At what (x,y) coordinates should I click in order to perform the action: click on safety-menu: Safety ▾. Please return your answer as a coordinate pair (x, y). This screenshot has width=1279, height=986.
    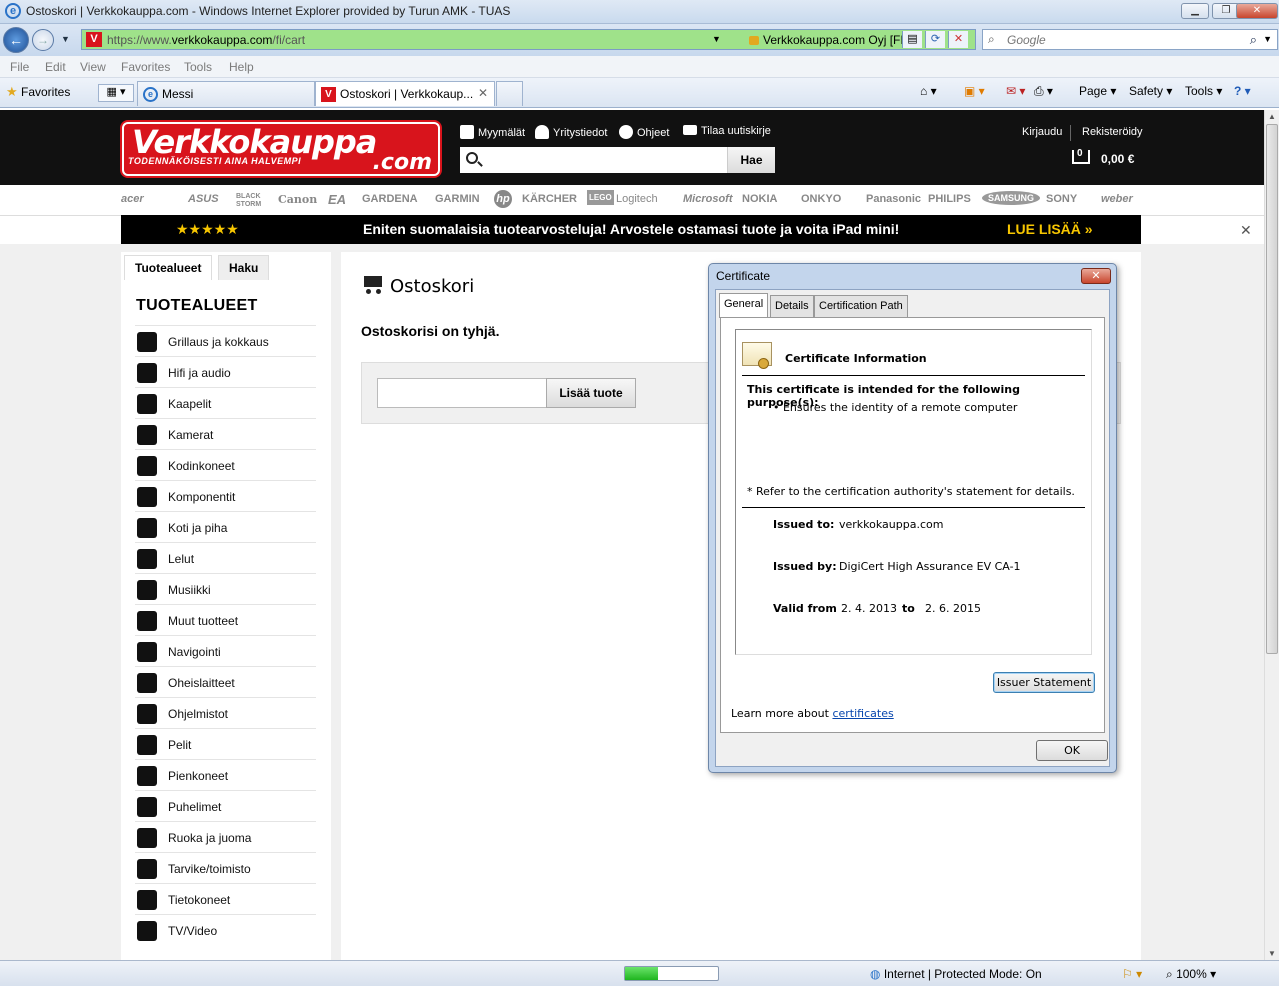
    Looking at the image, I should click on (1150, 91).